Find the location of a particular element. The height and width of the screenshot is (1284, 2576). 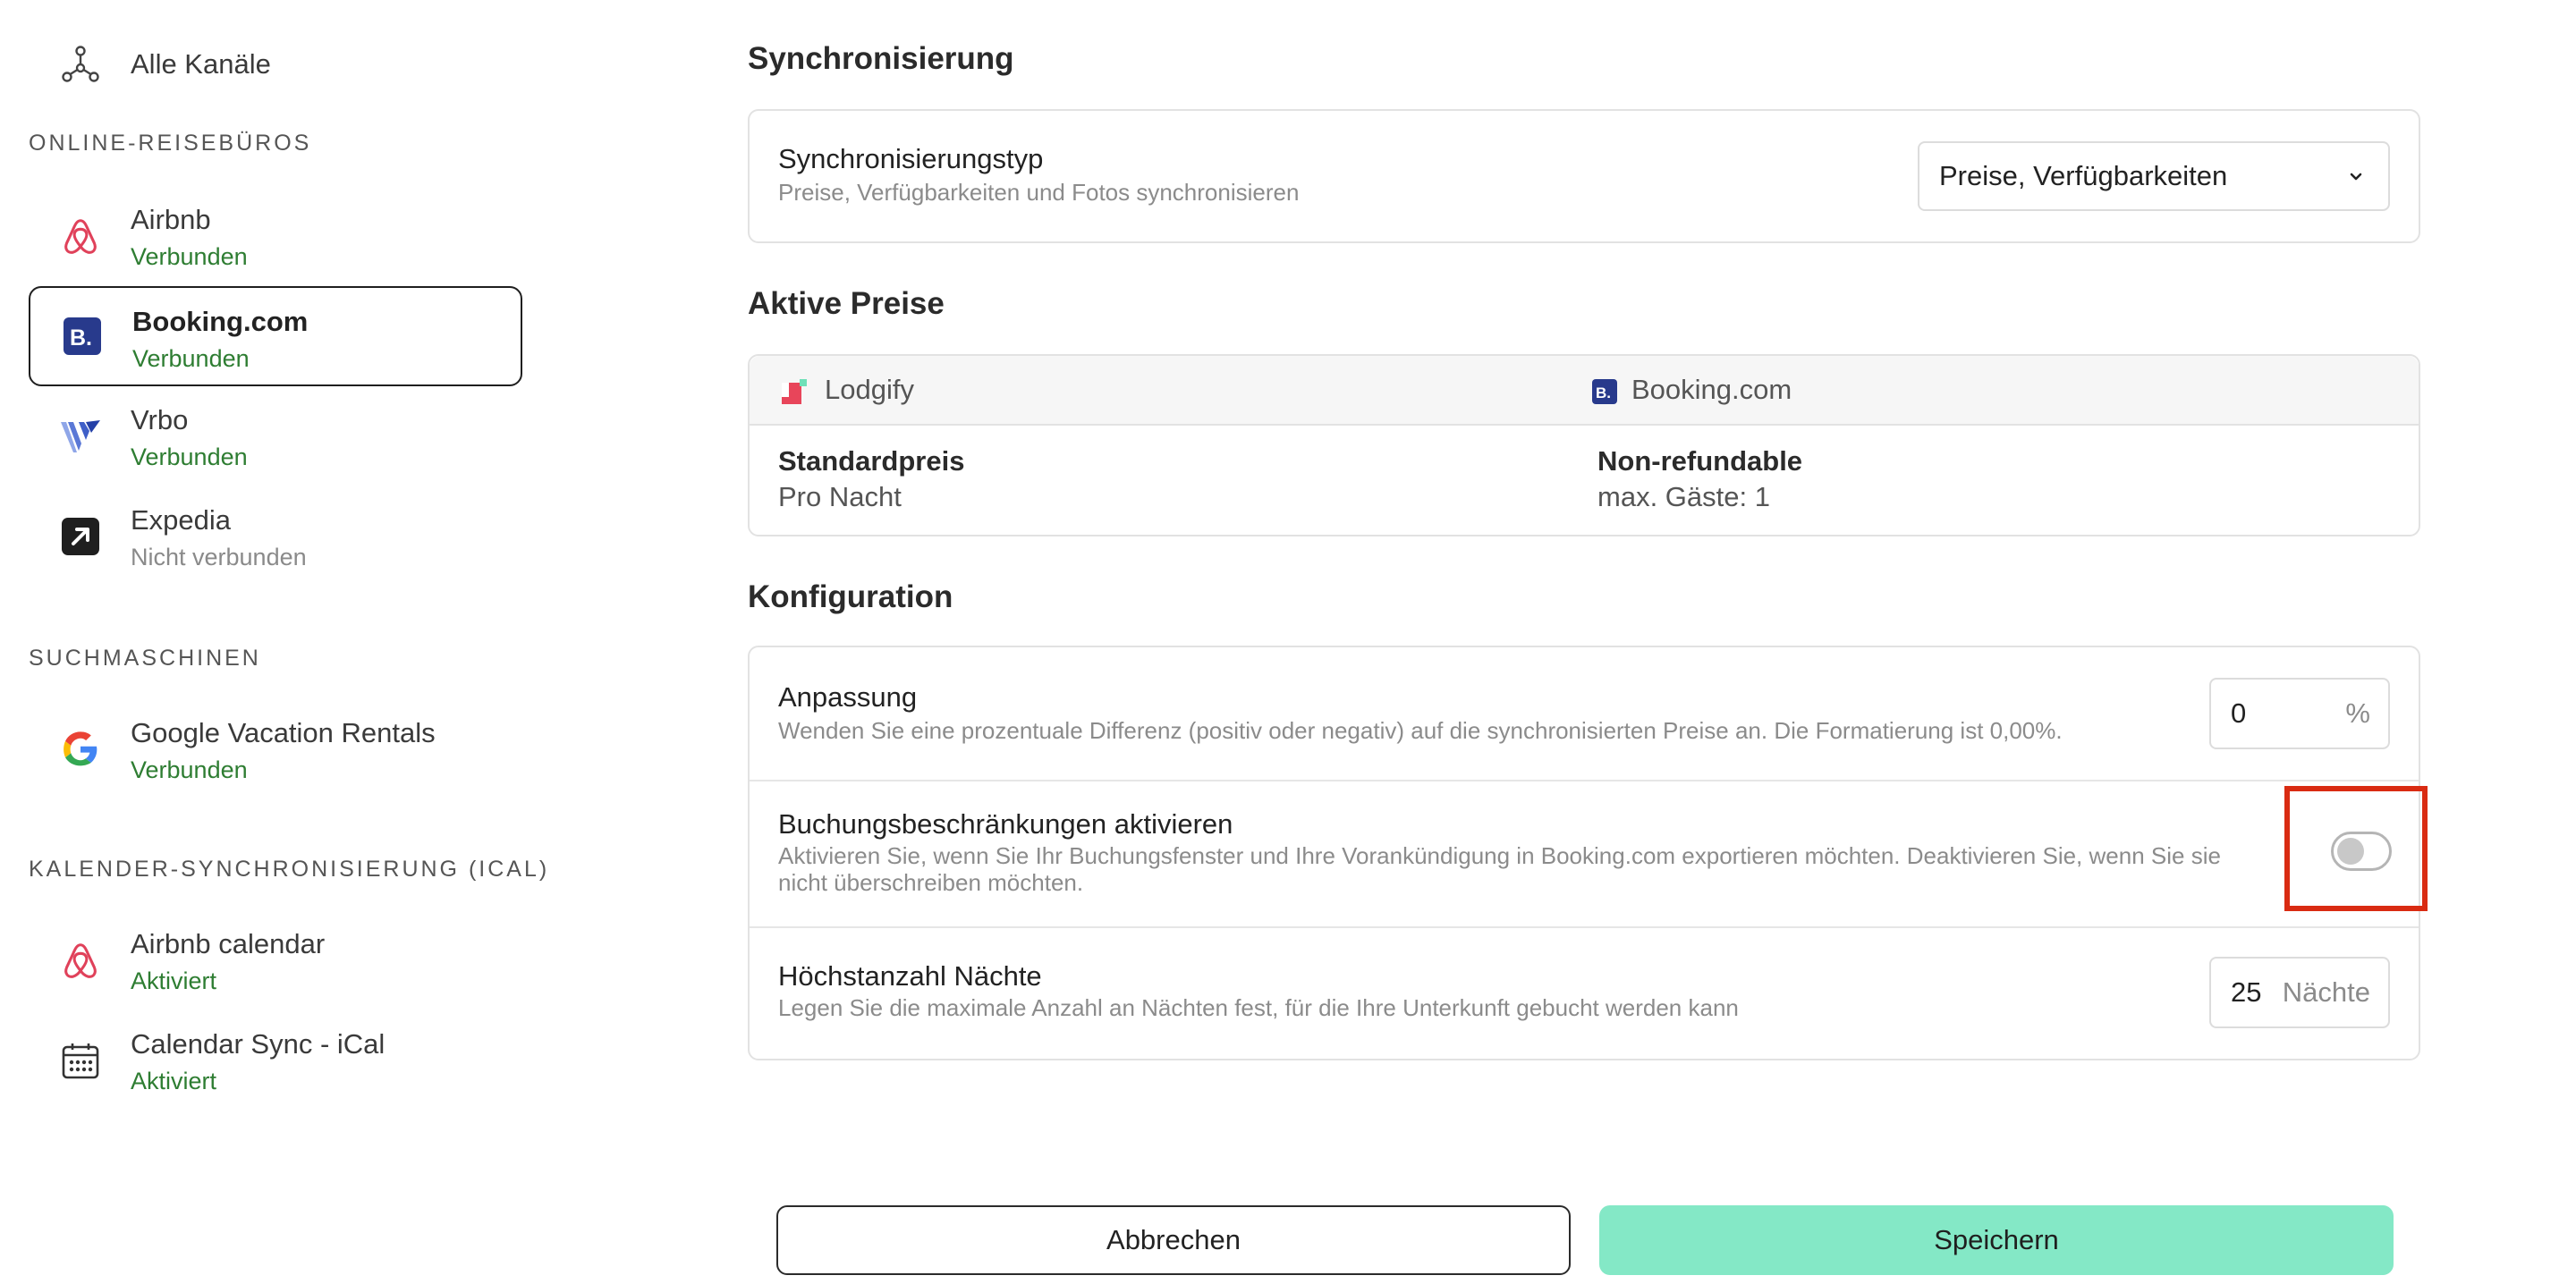

section-heading-sync: Synchronisierung is located at coordinates (881, 59).